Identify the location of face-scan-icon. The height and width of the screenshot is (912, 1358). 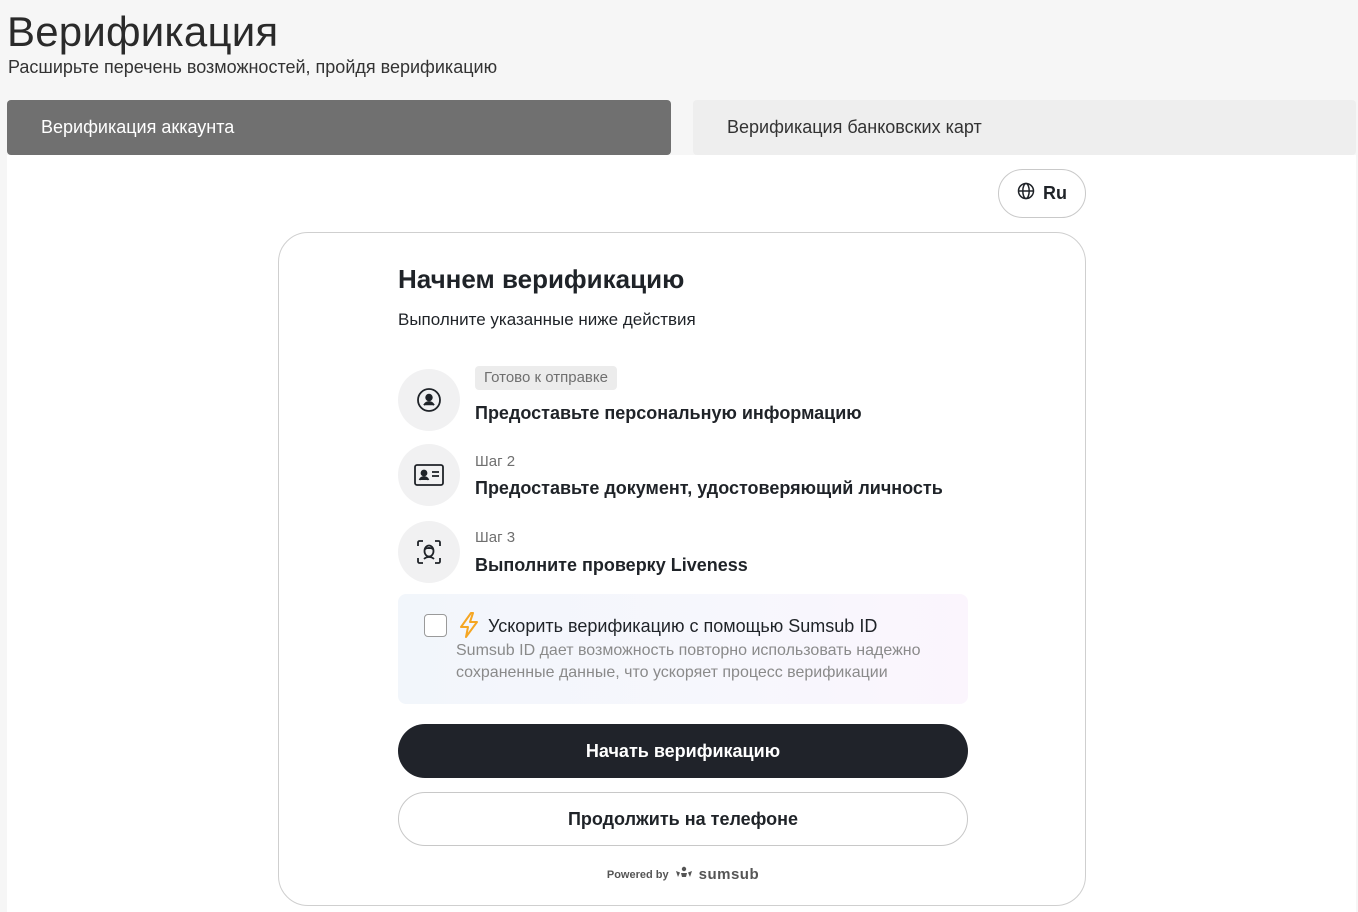
(429, 552).